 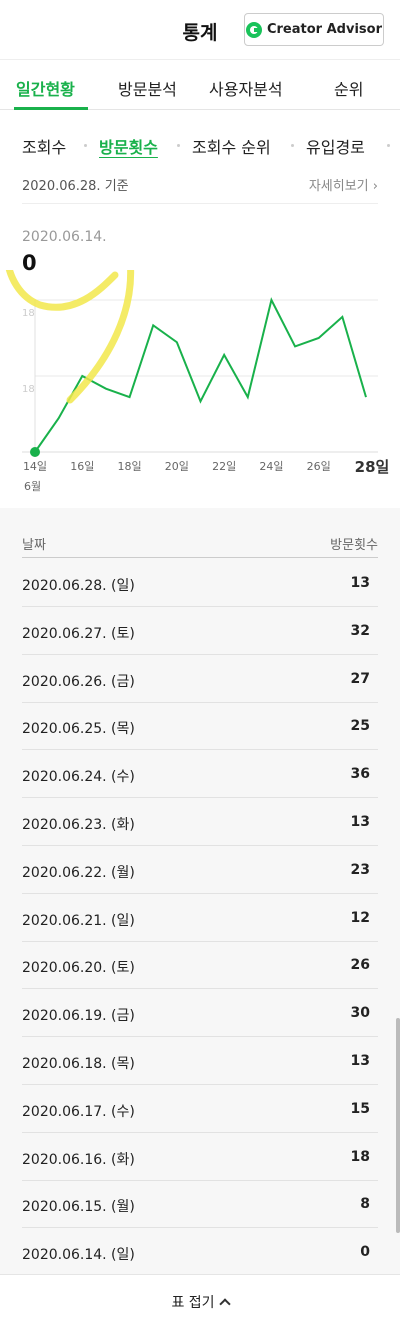 What do you see at coordinates (200, 1109) in the screenshot?
I see `table-row: 2020.06.17. (수) 15` at bounding box center [200, 1109].